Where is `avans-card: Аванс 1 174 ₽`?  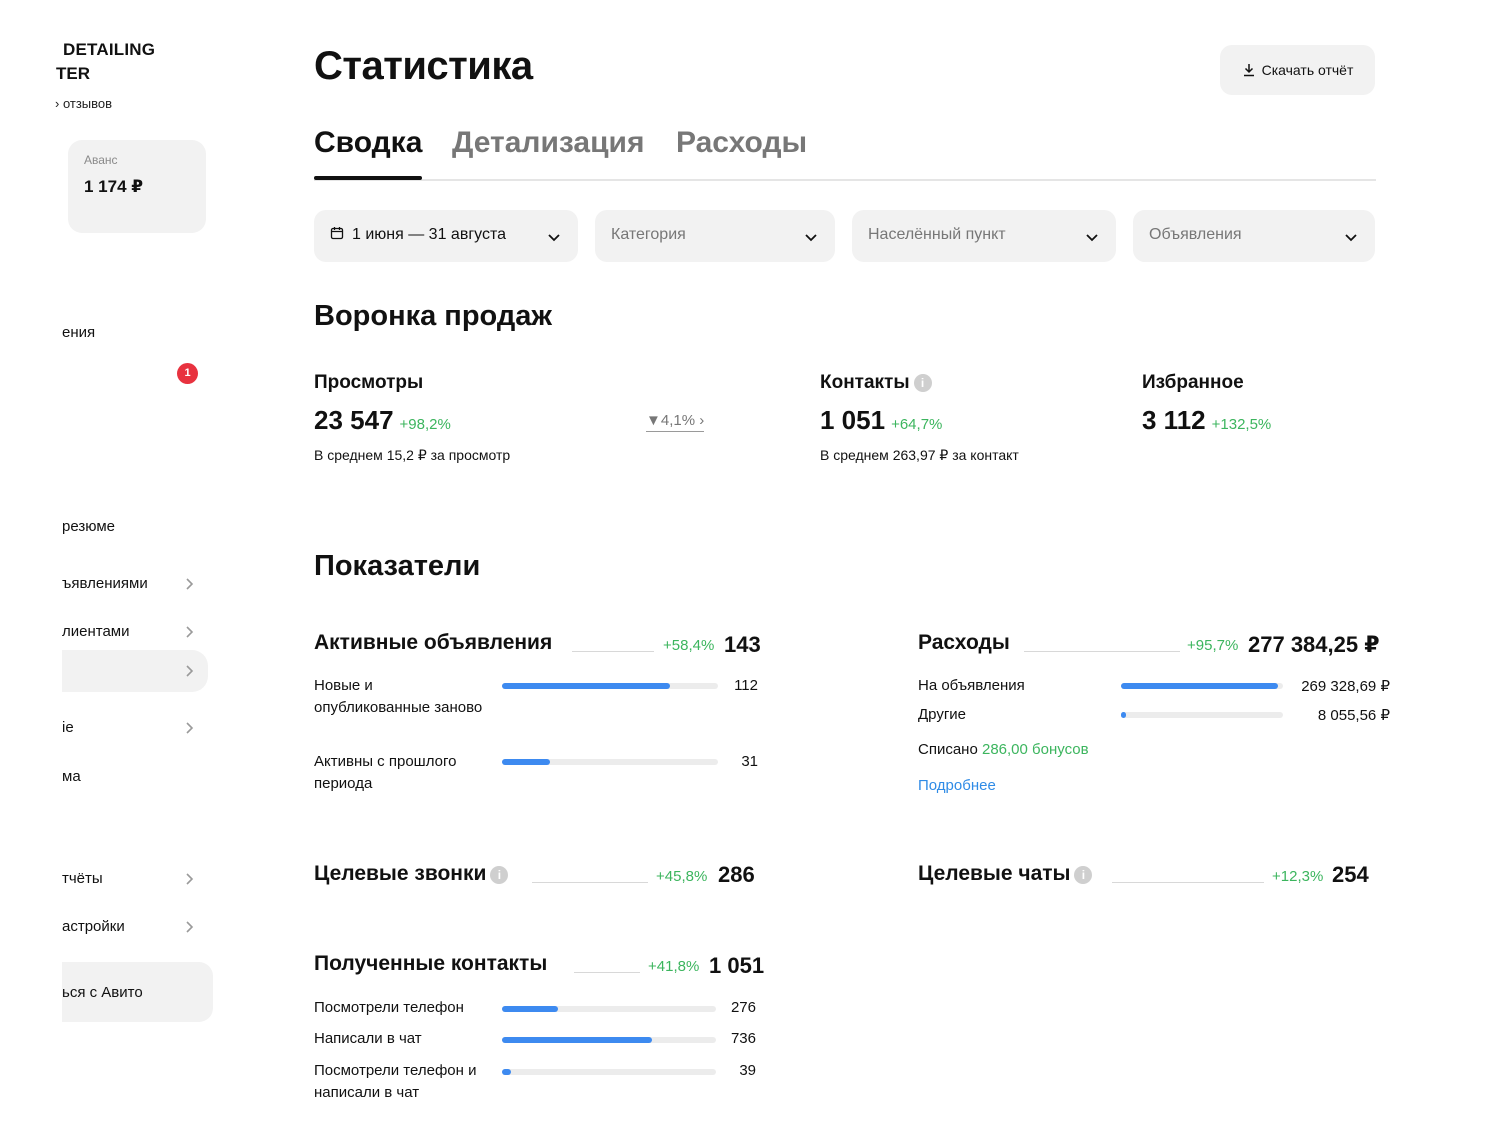
avans-card: Аванс 1 174 ₽ is located at coordinates (137, 186).